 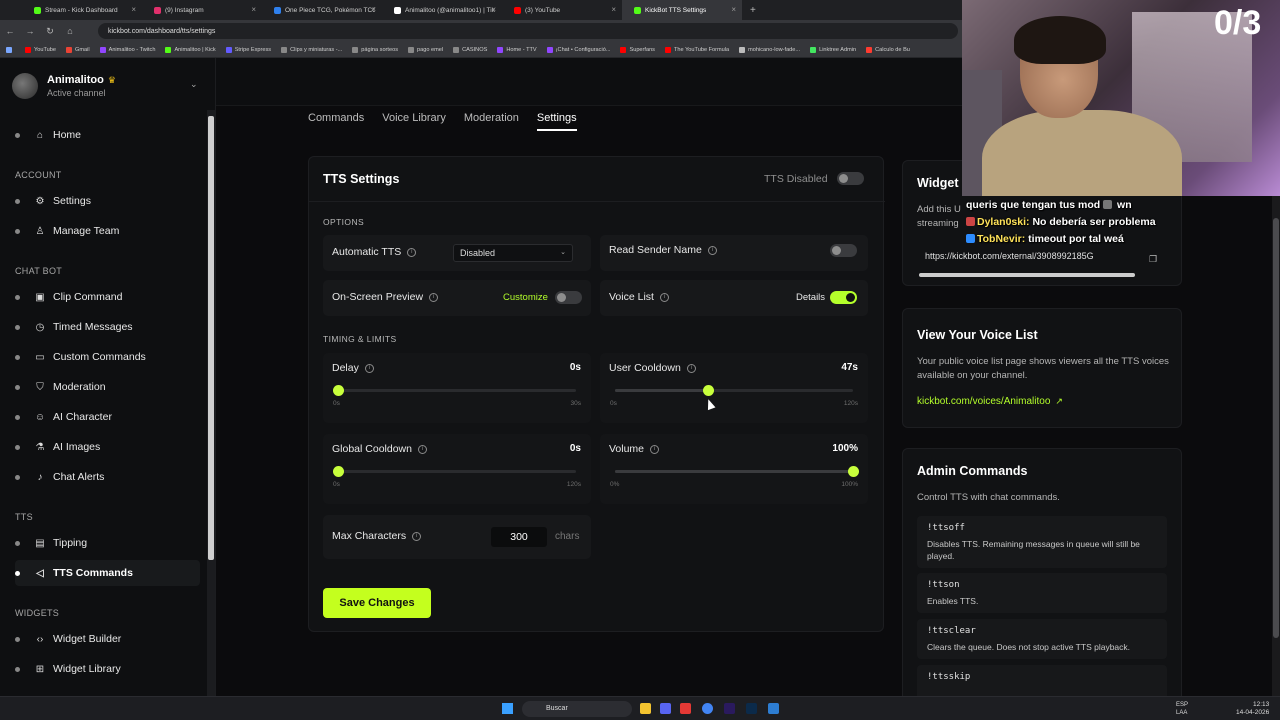 What do you see at coordinates (107, 477) in the screenshot?
I see `sidebar-item-chat-alerts: ♪ Chat Alerts` at bounding box center [107, 477].